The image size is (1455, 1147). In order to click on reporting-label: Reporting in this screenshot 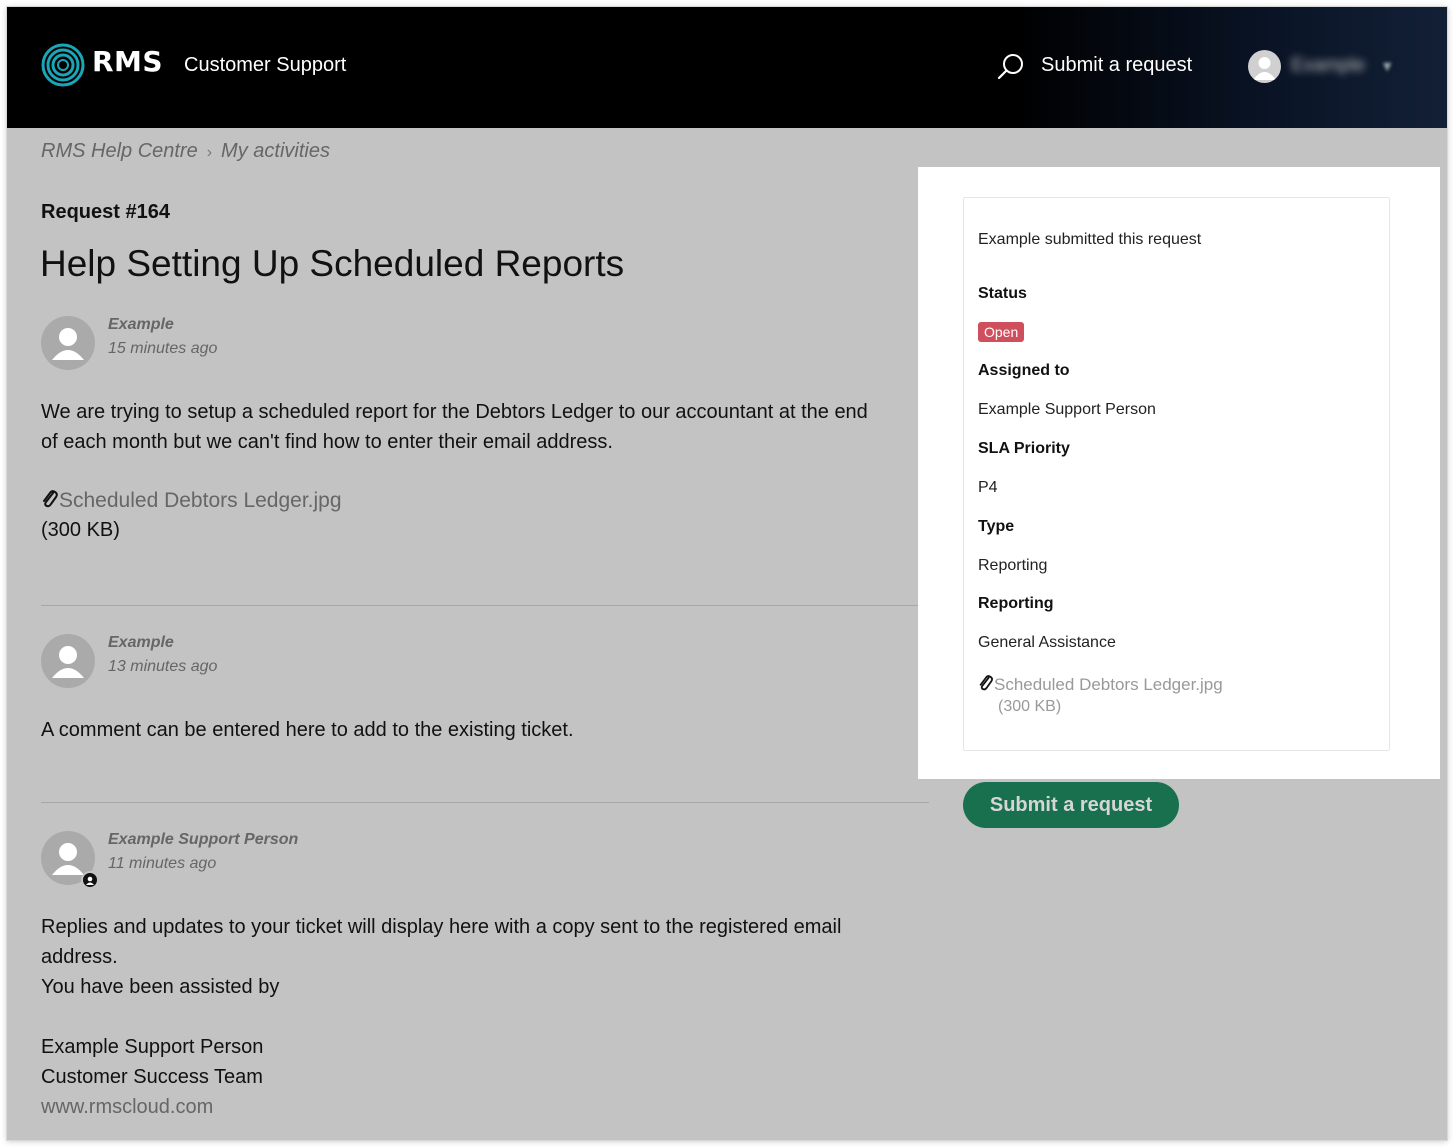, I will do `click(1016, 603)`.